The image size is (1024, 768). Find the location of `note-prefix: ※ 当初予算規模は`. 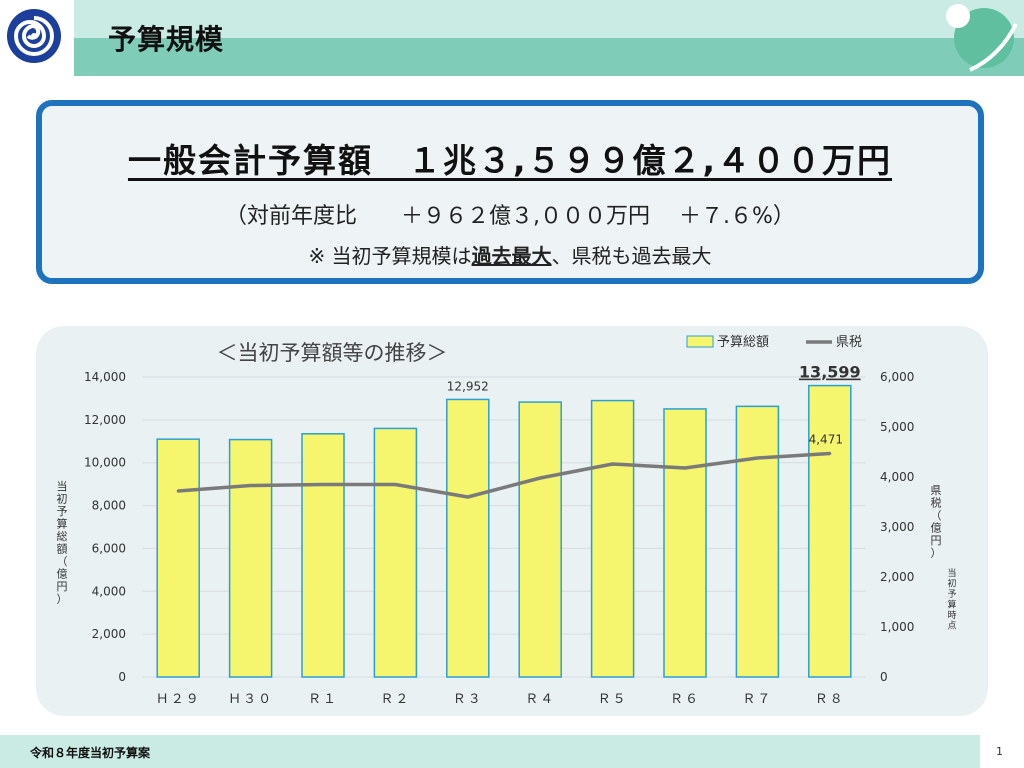

note-prefix: ※ 当初予算規模は is located at coordinates (390, 256).